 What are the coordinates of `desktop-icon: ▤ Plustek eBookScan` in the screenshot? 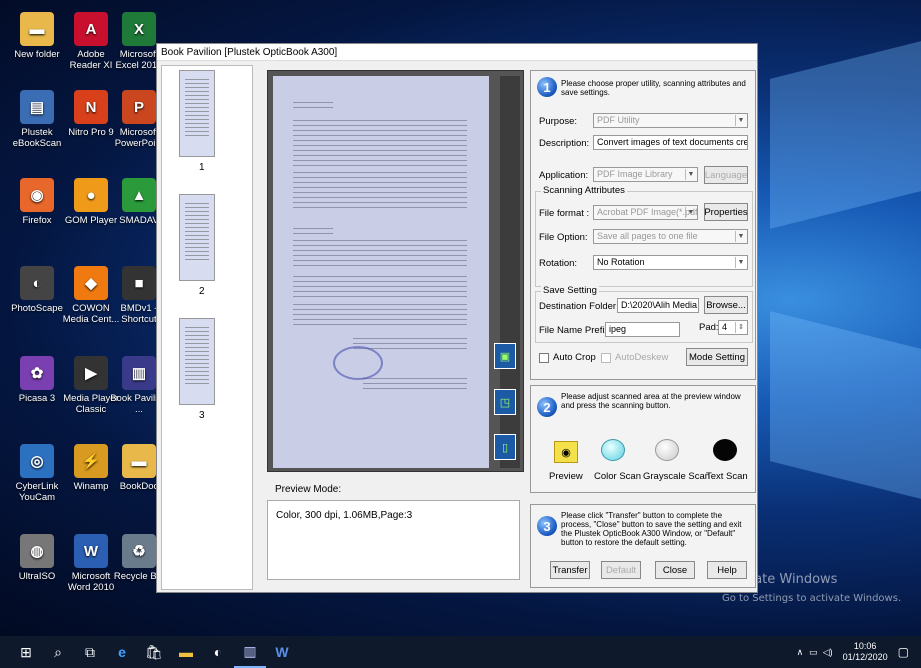 It's located at (37, 119).